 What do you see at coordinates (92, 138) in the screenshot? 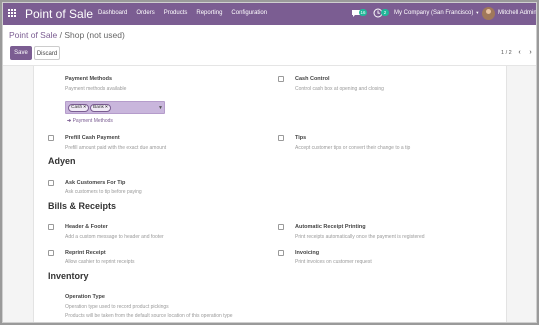
I see `prefill-cash-label: Prefill Cash Payment` at bounding box center [92, 138].